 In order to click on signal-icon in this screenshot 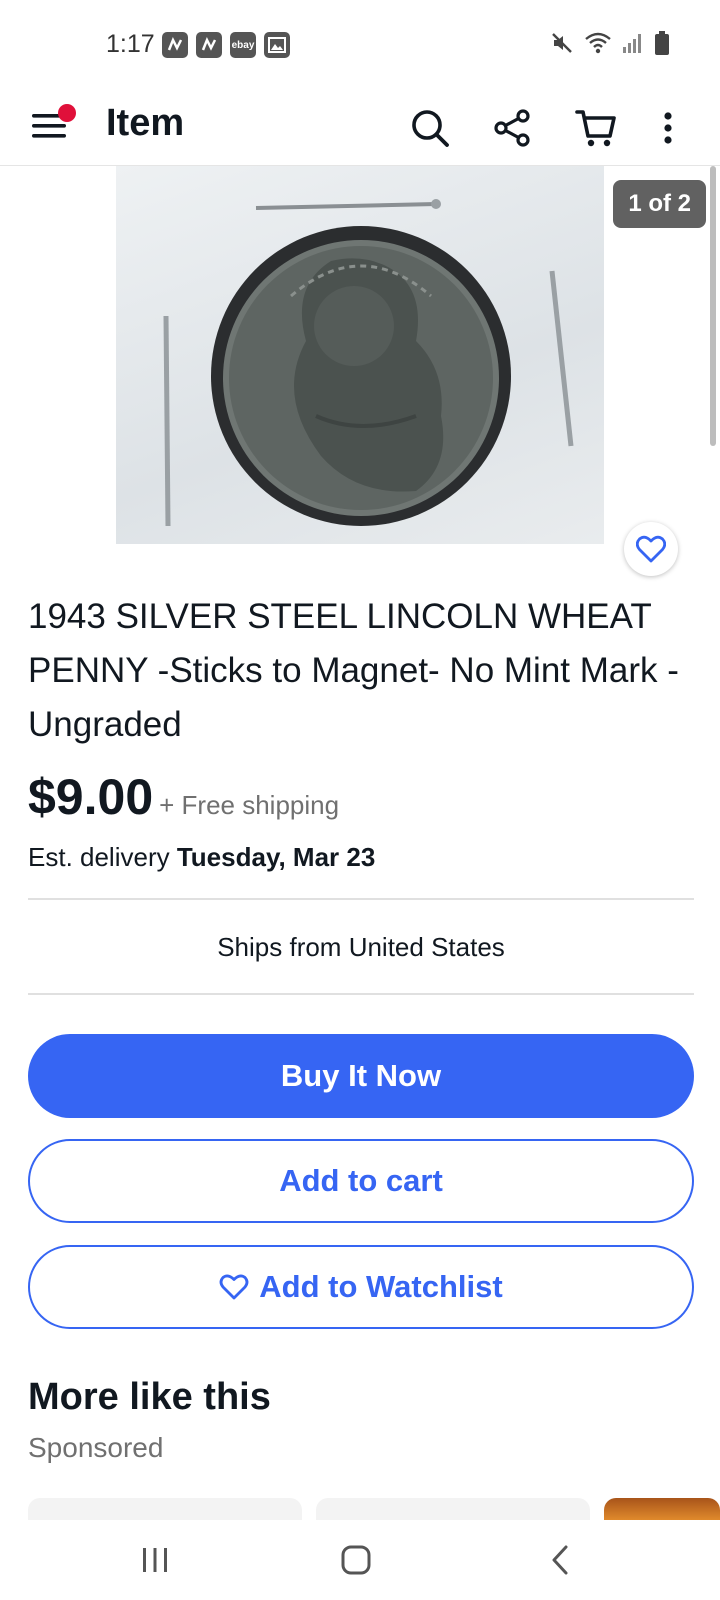, I will do `click(632, 43)`.